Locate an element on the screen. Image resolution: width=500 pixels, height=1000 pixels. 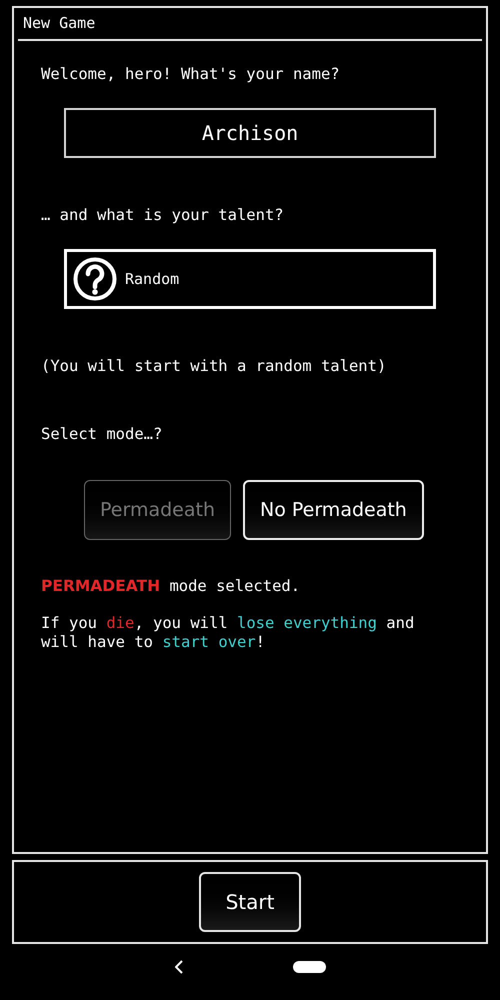
name-prompt: Welcome, hero! What's your name? is located at coordinates (190, 74).